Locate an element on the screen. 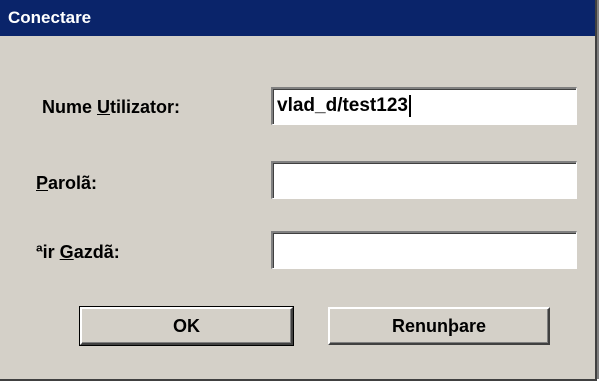 The image size is (603, 389). cancel-button: Renunþare is located at coordinates (439, 326).